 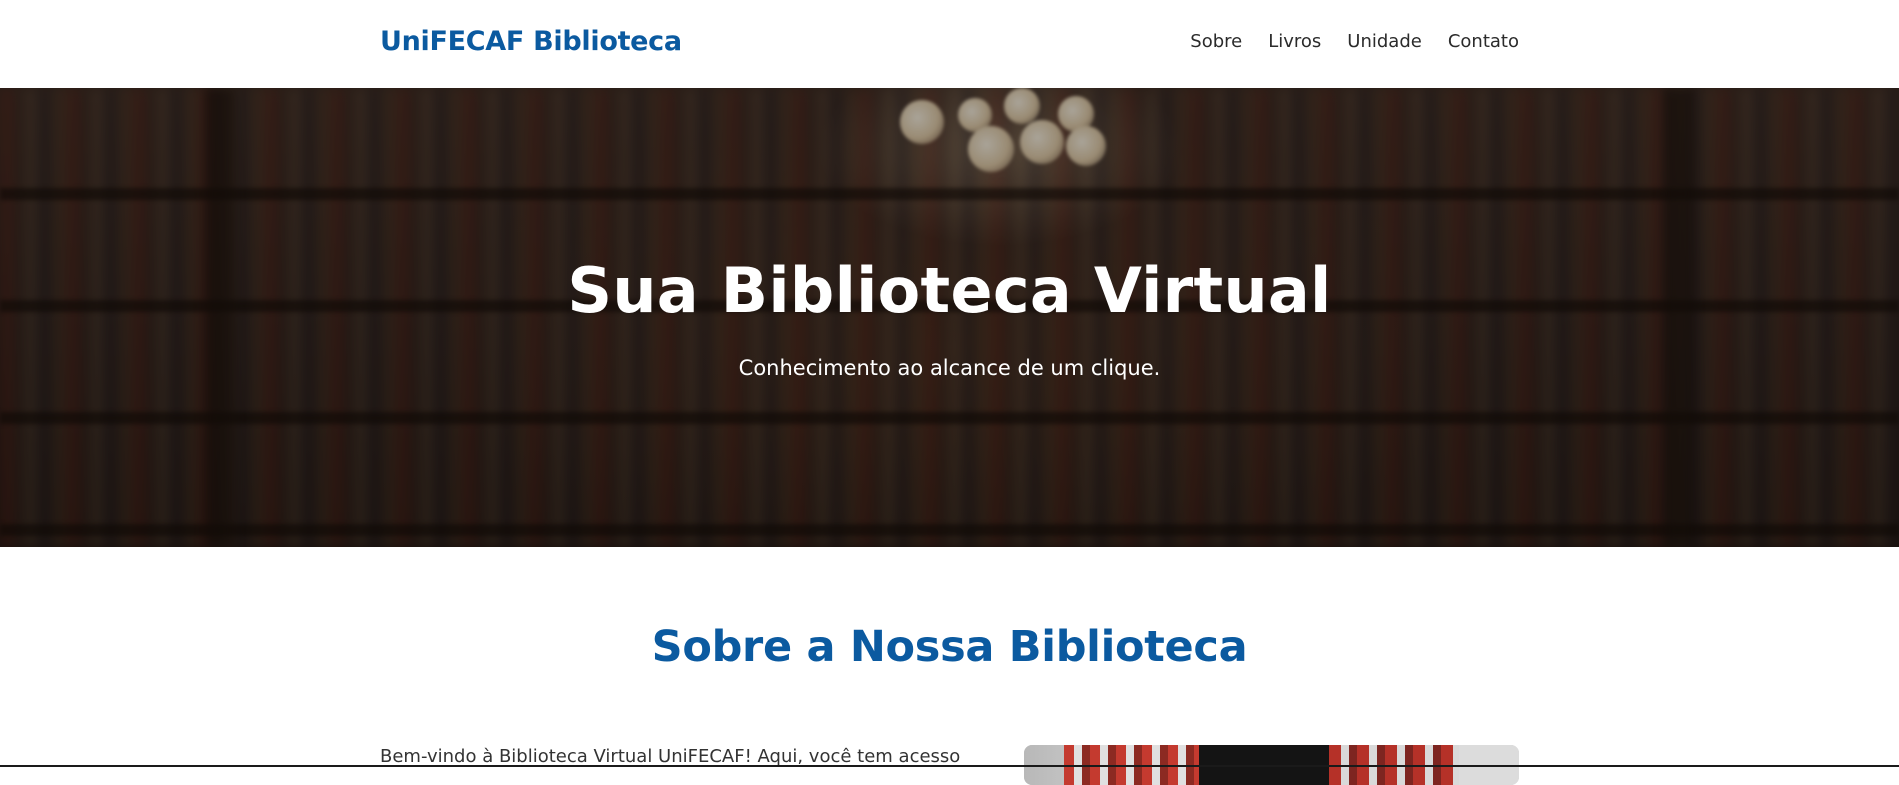 What do you see at coordinates (949, 290) in the screenshot?
I see `hero-title: Sua Biblioteca Virtual` at bounding box center [949, 290].